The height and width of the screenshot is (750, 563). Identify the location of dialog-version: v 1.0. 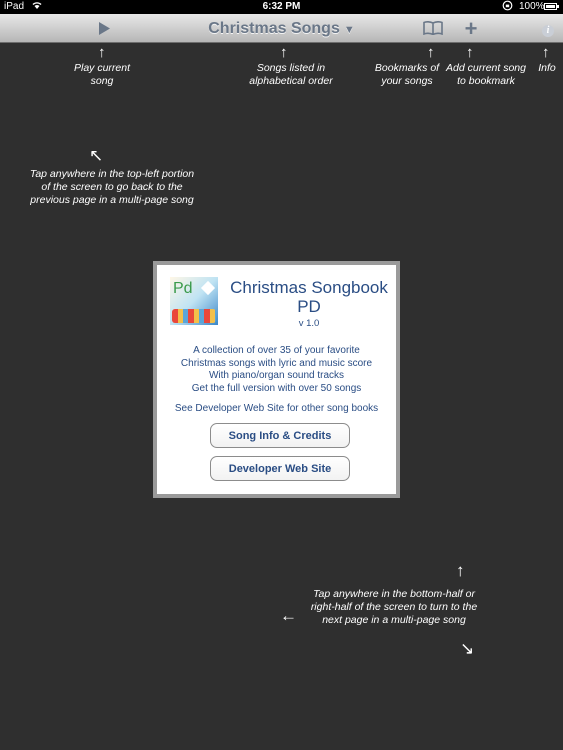
(309, 323).